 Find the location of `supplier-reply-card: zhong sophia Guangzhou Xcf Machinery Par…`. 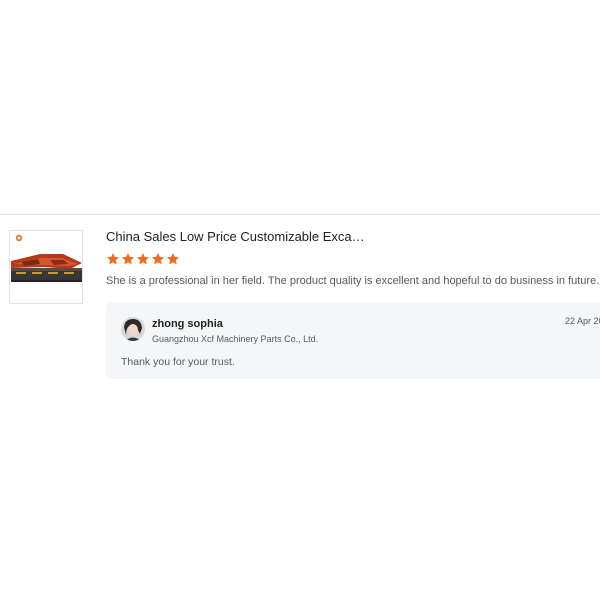

supplier-reply-card: zhong sophia Guangzhou Xcf Machinery Par… is located at coordinates (353, 340).